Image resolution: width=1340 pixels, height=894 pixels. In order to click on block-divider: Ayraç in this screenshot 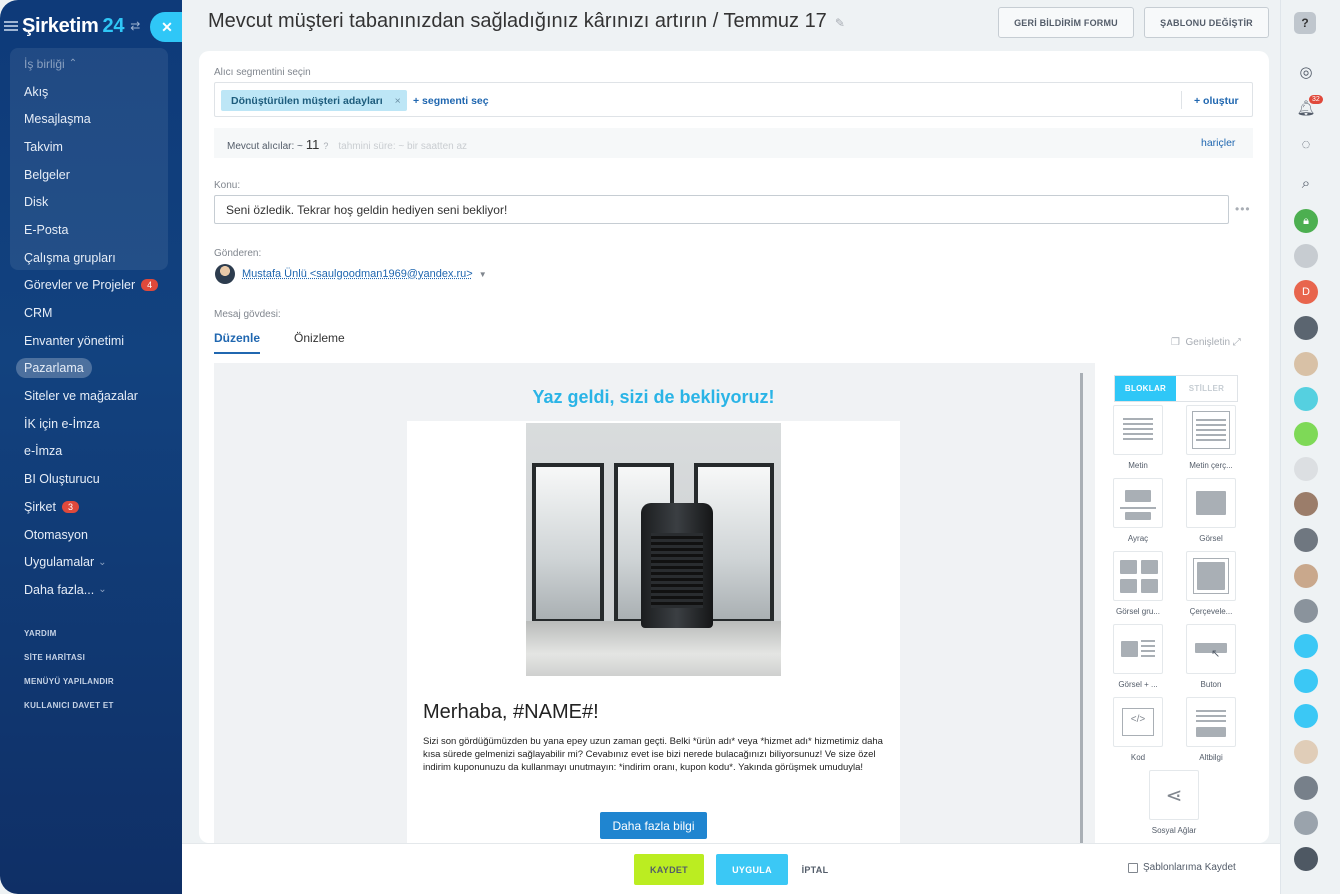, I will do `click(1138, 510)`.